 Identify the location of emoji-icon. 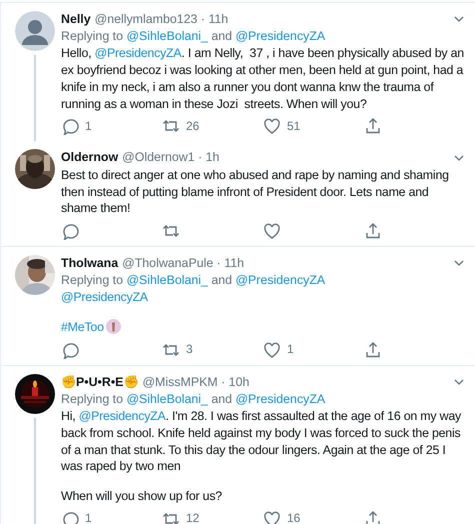
(113, 326).